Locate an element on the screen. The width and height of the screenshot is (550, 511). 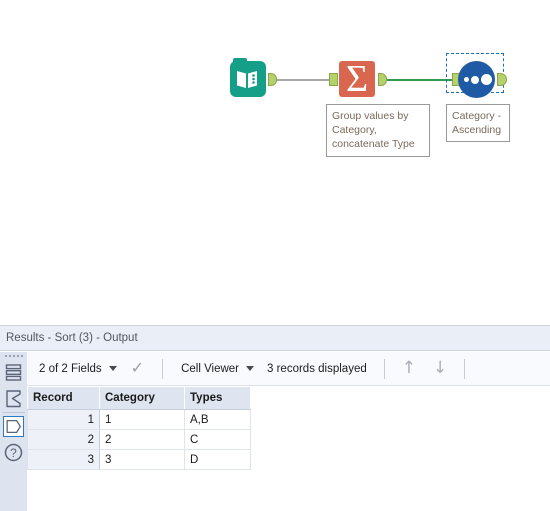
table-row: 2 2 C is located at coordinates (139, 439).